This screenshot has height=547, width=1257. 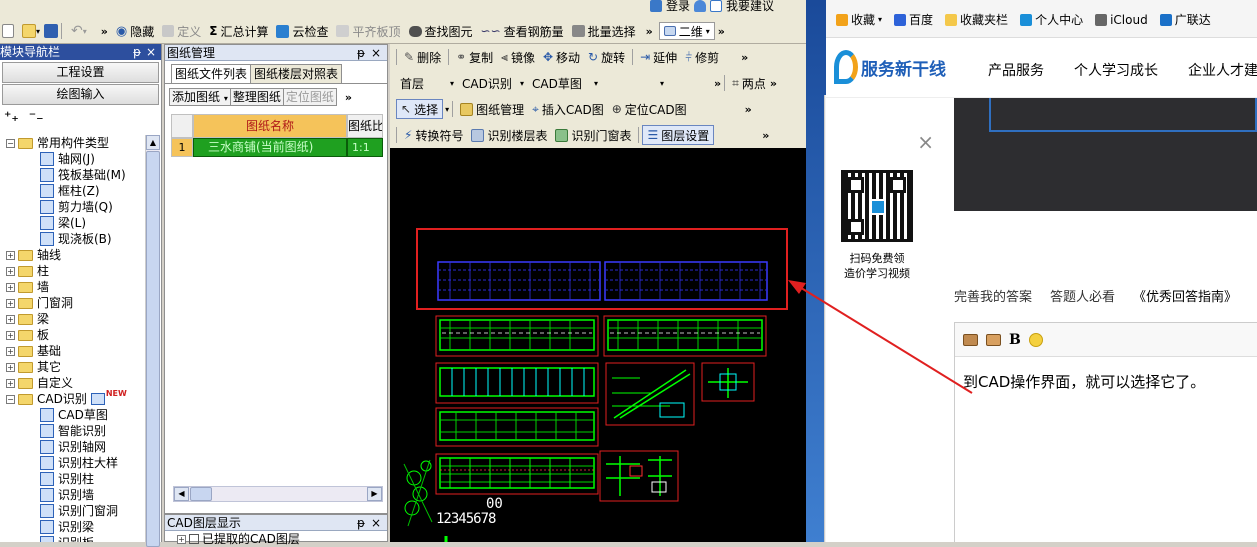 I want to click on insert-cad-button: ⌖ 插入CAD图, so click(x=568, y=109).